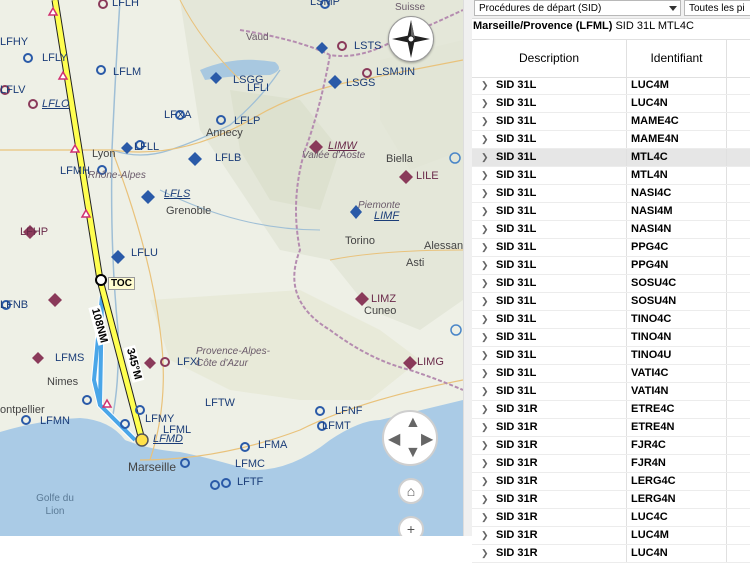 Image resolution: width=750 pixels, height=563 pixels. I want to click on table-row: ❯ SID 31R ETRE4N, so click(611, 428).